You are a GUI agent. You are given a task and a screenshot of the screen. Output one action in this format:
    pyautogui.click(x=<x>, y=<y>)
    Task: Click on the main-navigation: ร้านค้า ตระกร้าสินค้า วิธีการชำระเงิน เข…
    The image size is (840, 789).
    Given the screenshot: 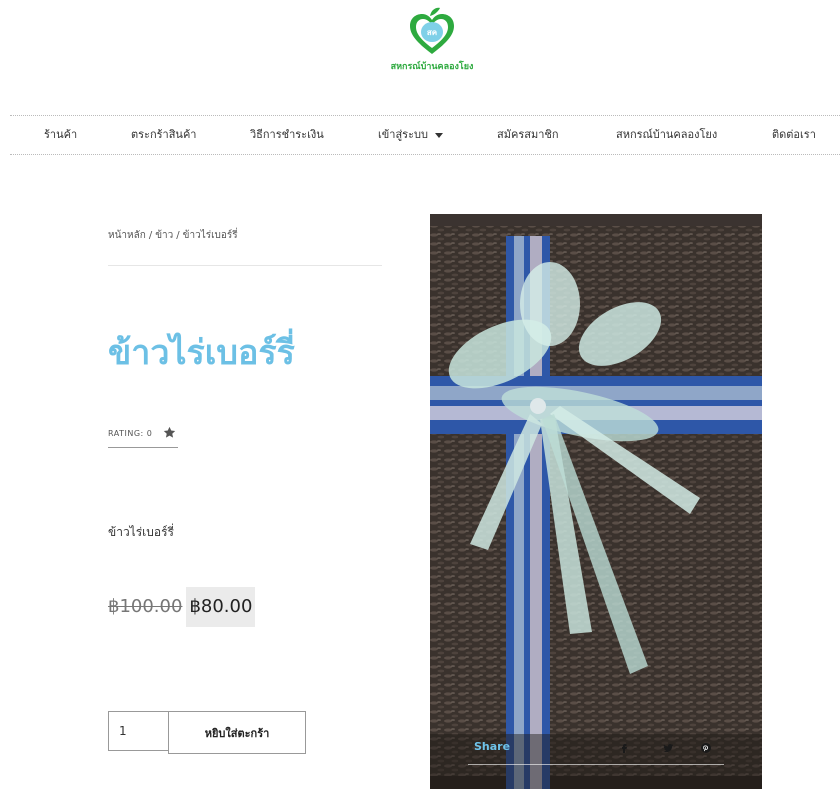 What is the action you would take?
    pyautogui.click(x=425, y=135)
    